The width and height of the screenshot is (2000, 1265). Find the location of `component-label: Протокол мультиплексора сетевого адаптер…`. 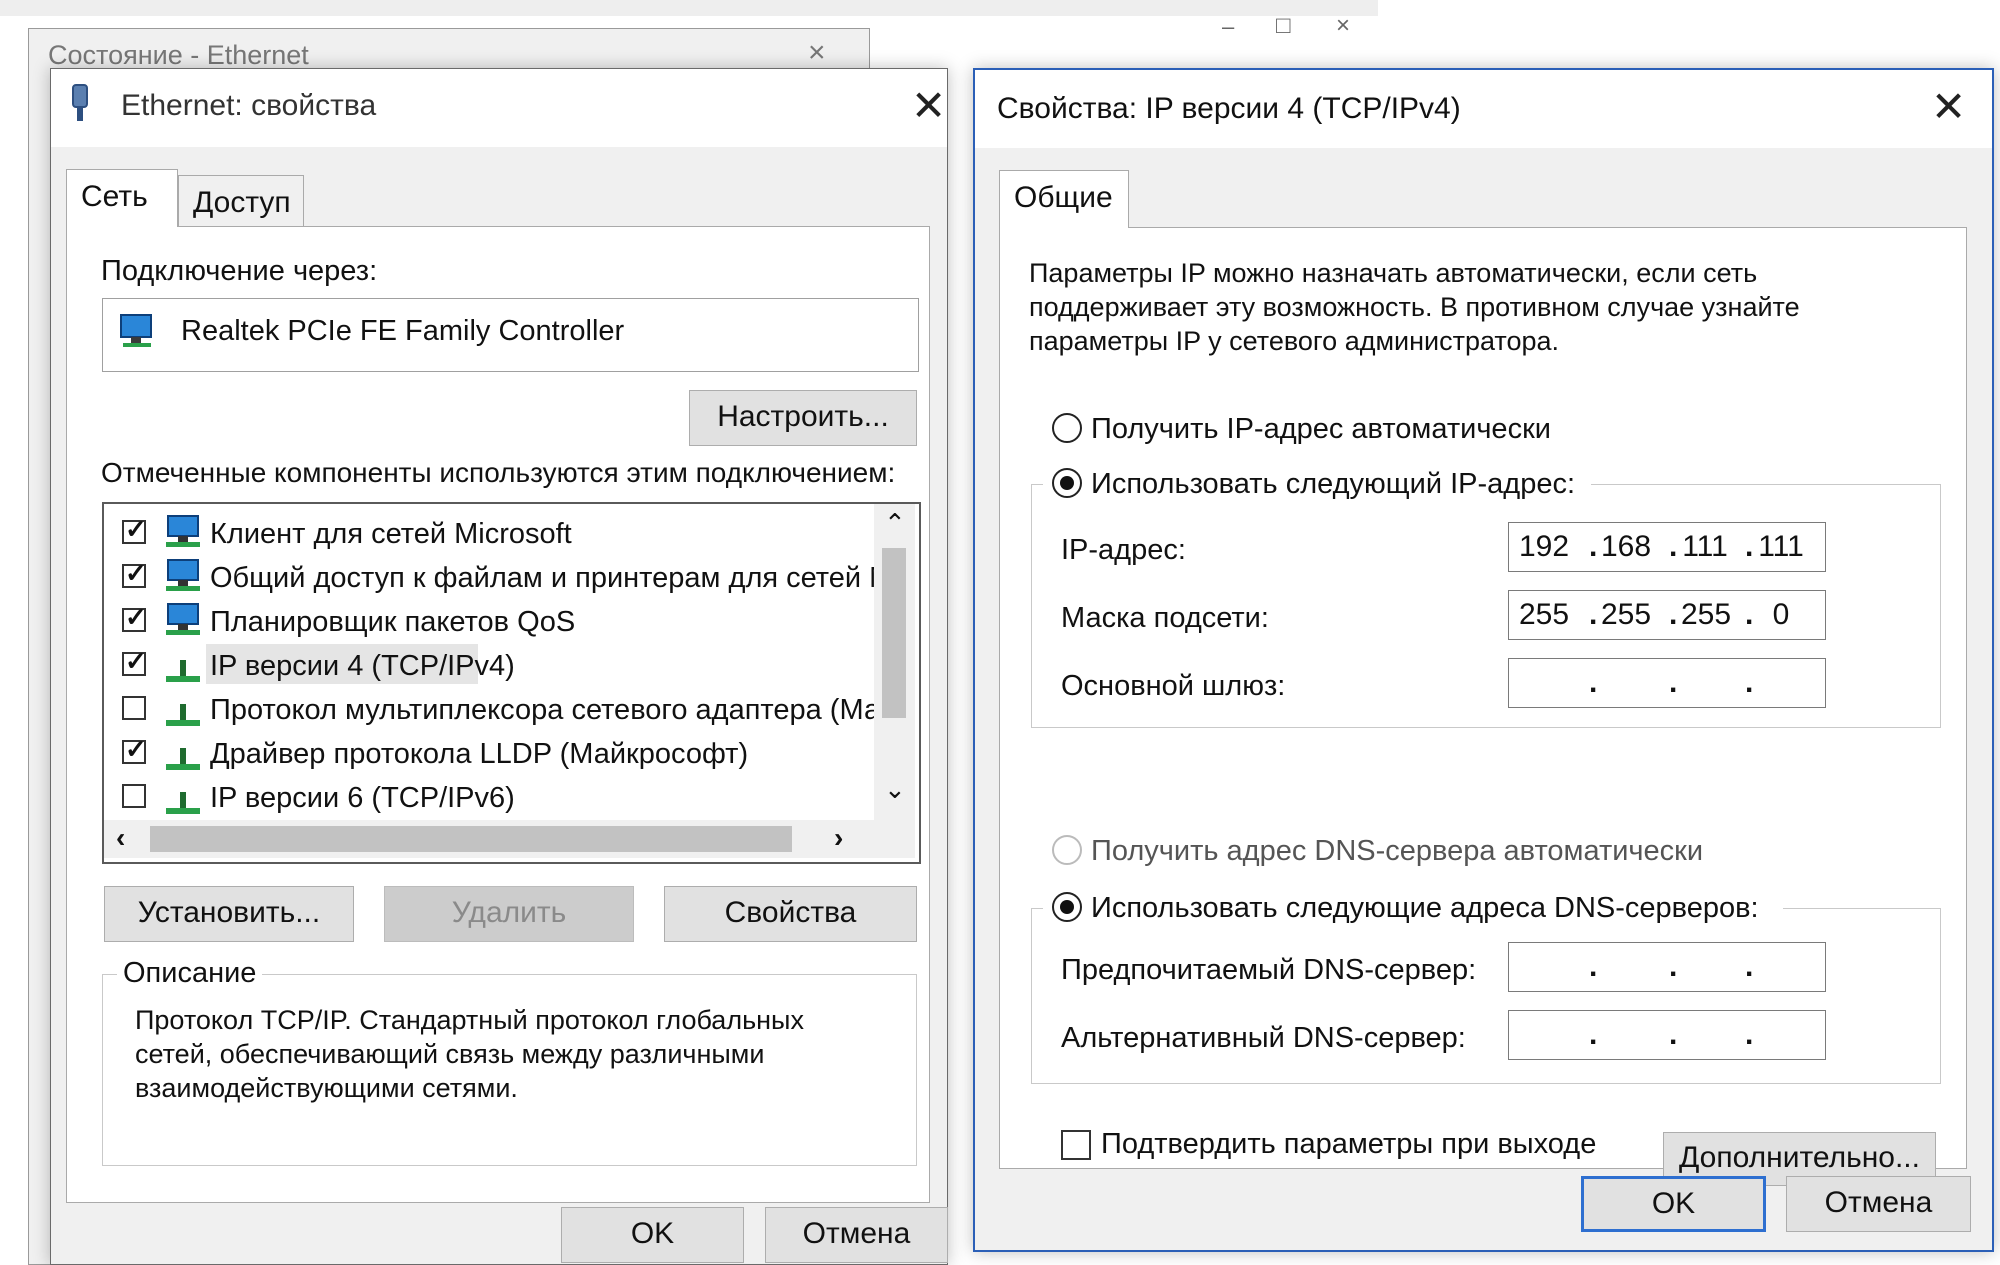

component-label: Протокол мультиплексора сетевого адаптер… is located at coordinates (553, 710).